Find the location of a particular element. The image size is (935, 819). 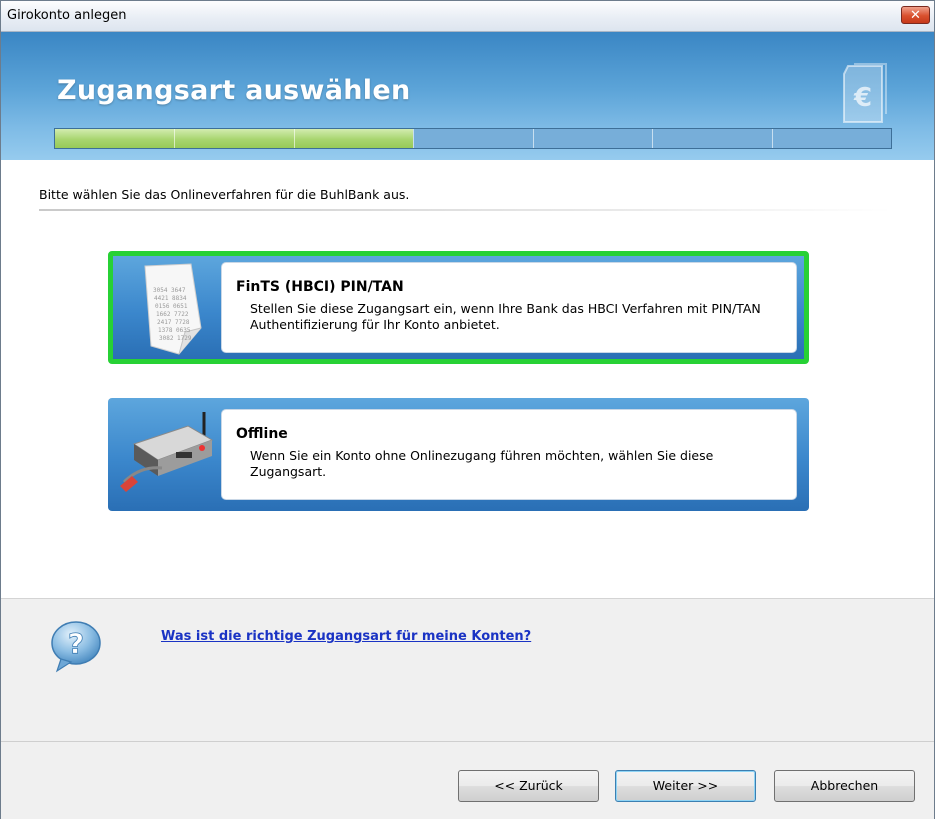

page-title: Zugangsart auswählen is located at coordinates (234, 90).